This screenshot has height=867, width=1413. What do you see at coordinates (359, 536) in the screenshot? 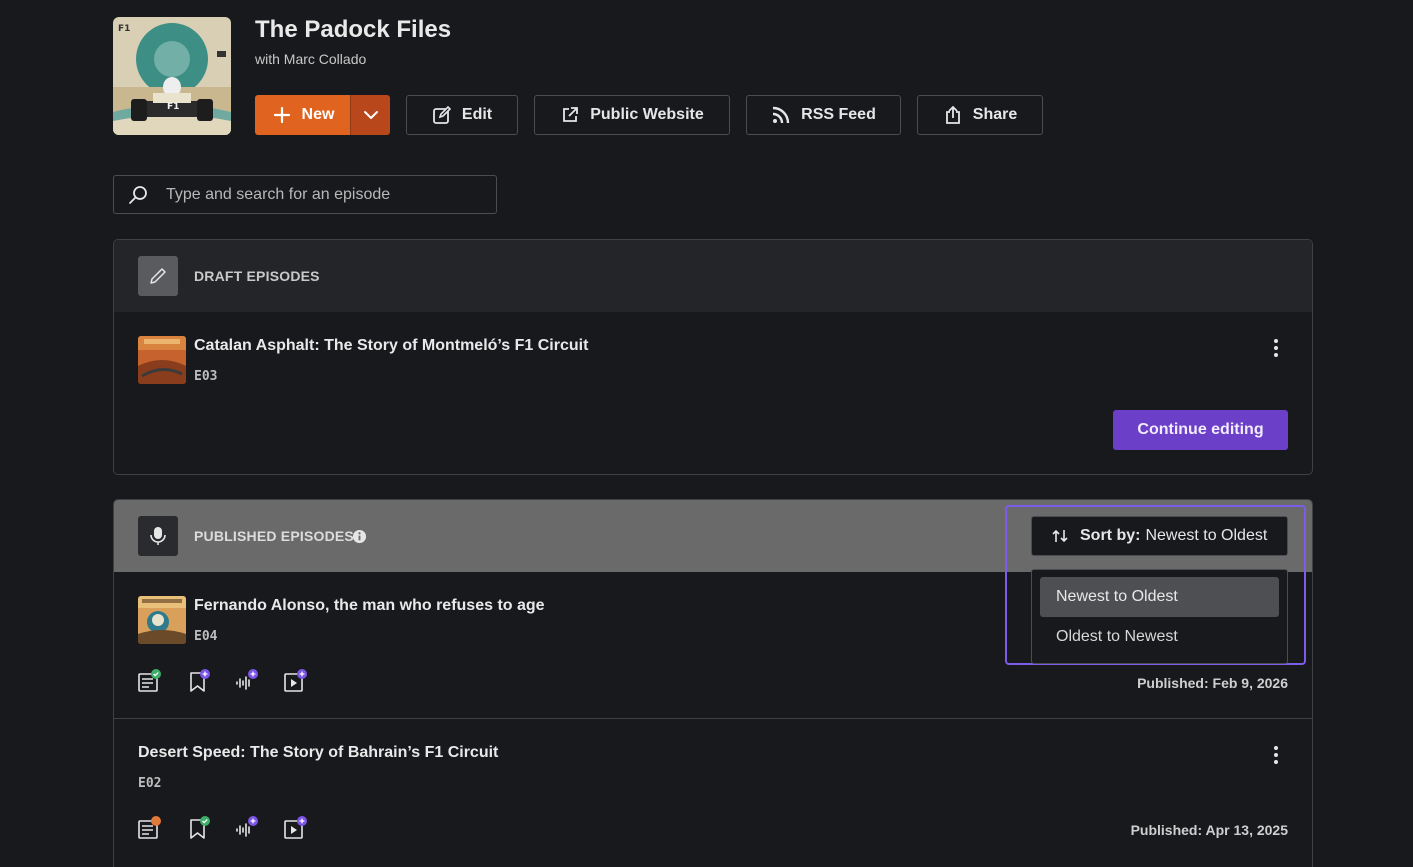
I see `info-icon` at bounding box center [359, 536].